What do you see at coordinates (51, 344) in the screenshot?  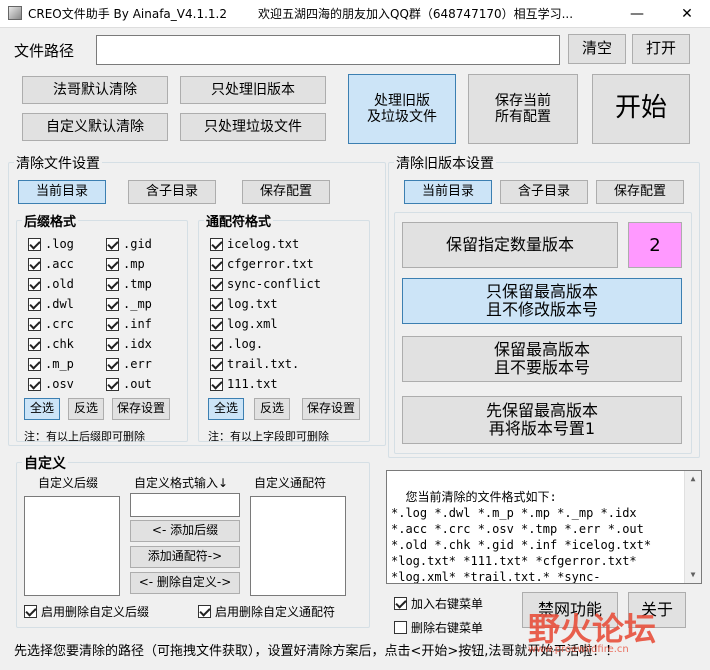 I see `checkbox-clear_settings.suffix_col1: .chk` at bounding box center [51, 344].